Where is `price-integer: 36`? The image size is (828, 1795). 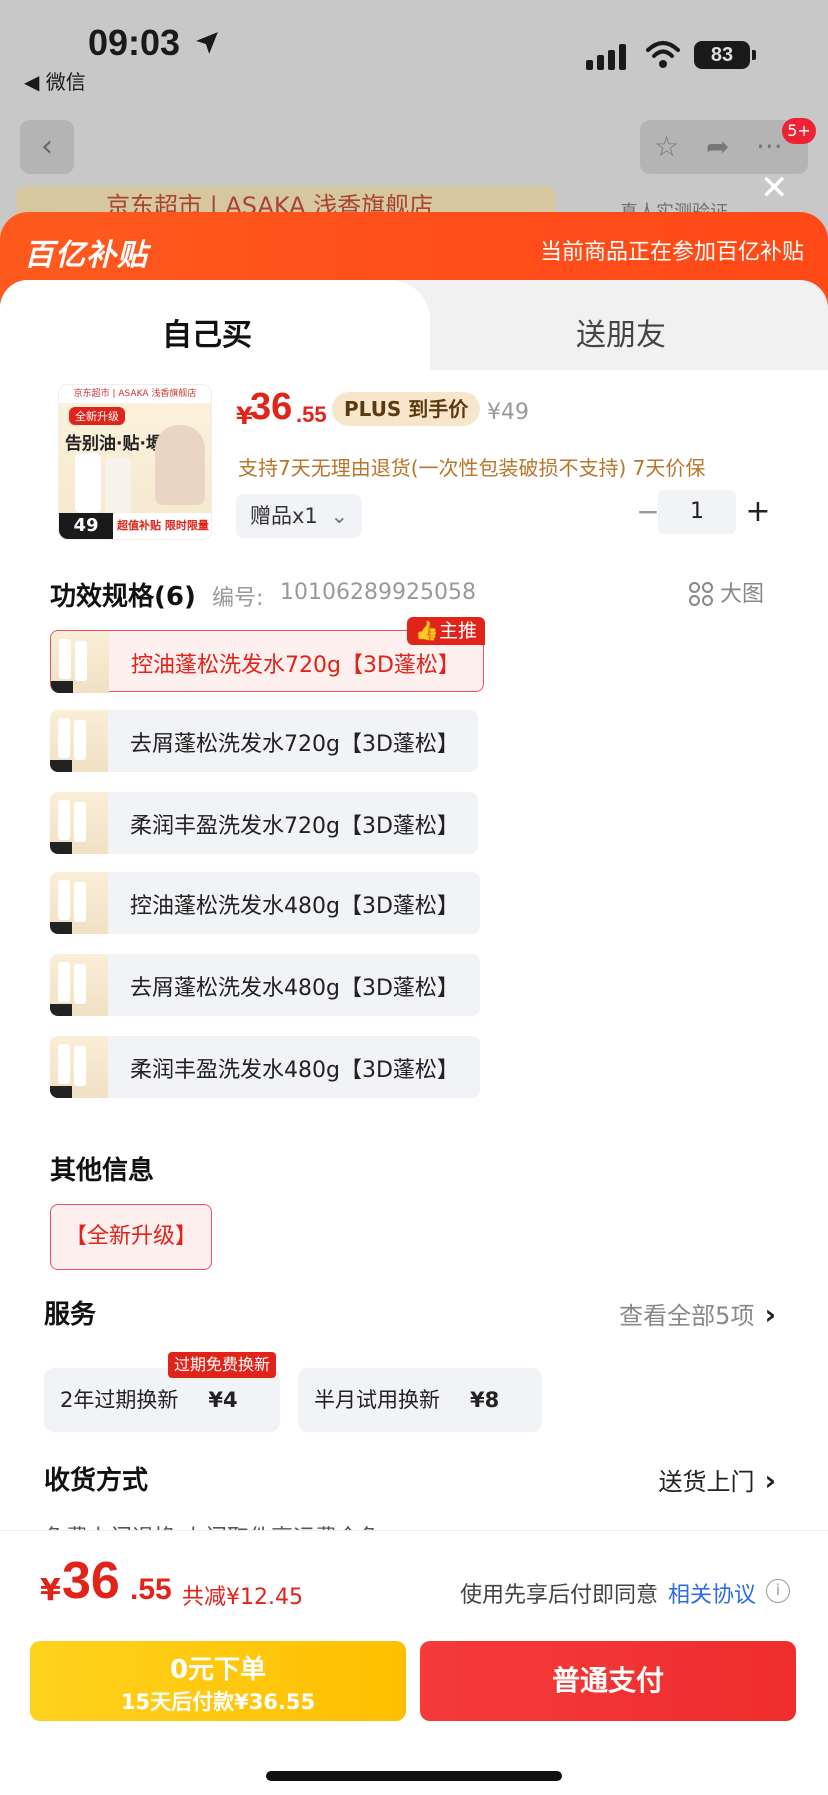 price-integer: 36 is located at coordinates (271, 407).